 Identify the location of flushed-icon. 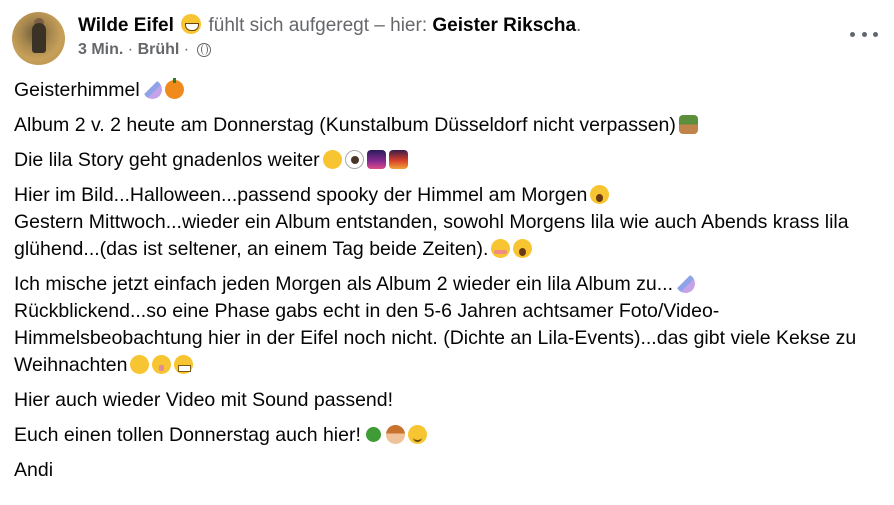
(501, 248).